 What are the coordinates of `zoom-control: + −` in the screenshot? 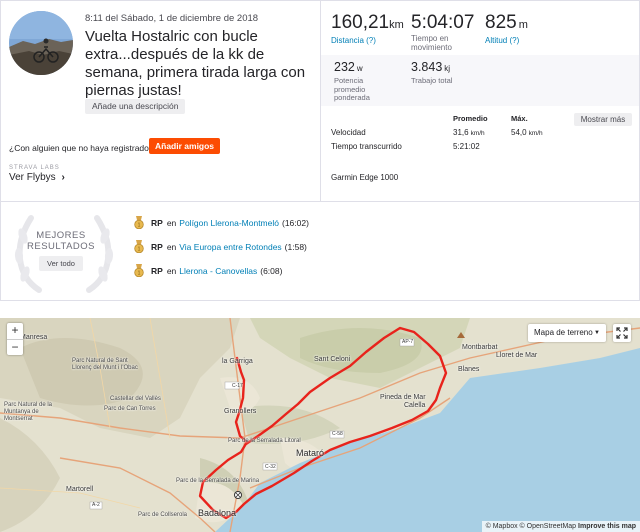 It's located at (15, 339).